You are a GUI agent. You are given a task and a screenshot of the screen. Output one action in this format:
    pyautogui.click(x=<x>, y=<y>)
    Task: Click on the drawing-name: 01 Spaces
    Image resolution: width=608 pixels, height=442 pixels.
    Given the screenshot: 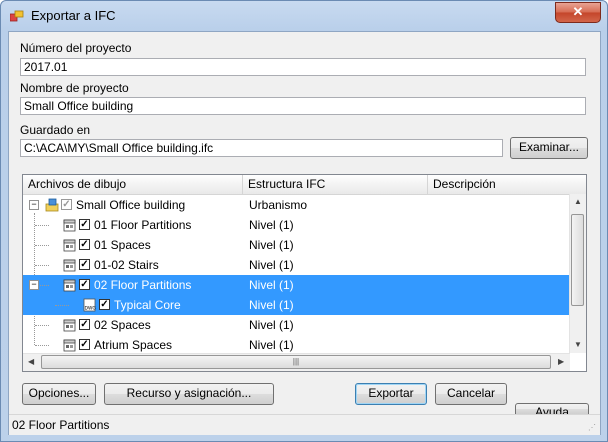 What is the action you would take?
    pyautogui.click(x=122, y=245)
    